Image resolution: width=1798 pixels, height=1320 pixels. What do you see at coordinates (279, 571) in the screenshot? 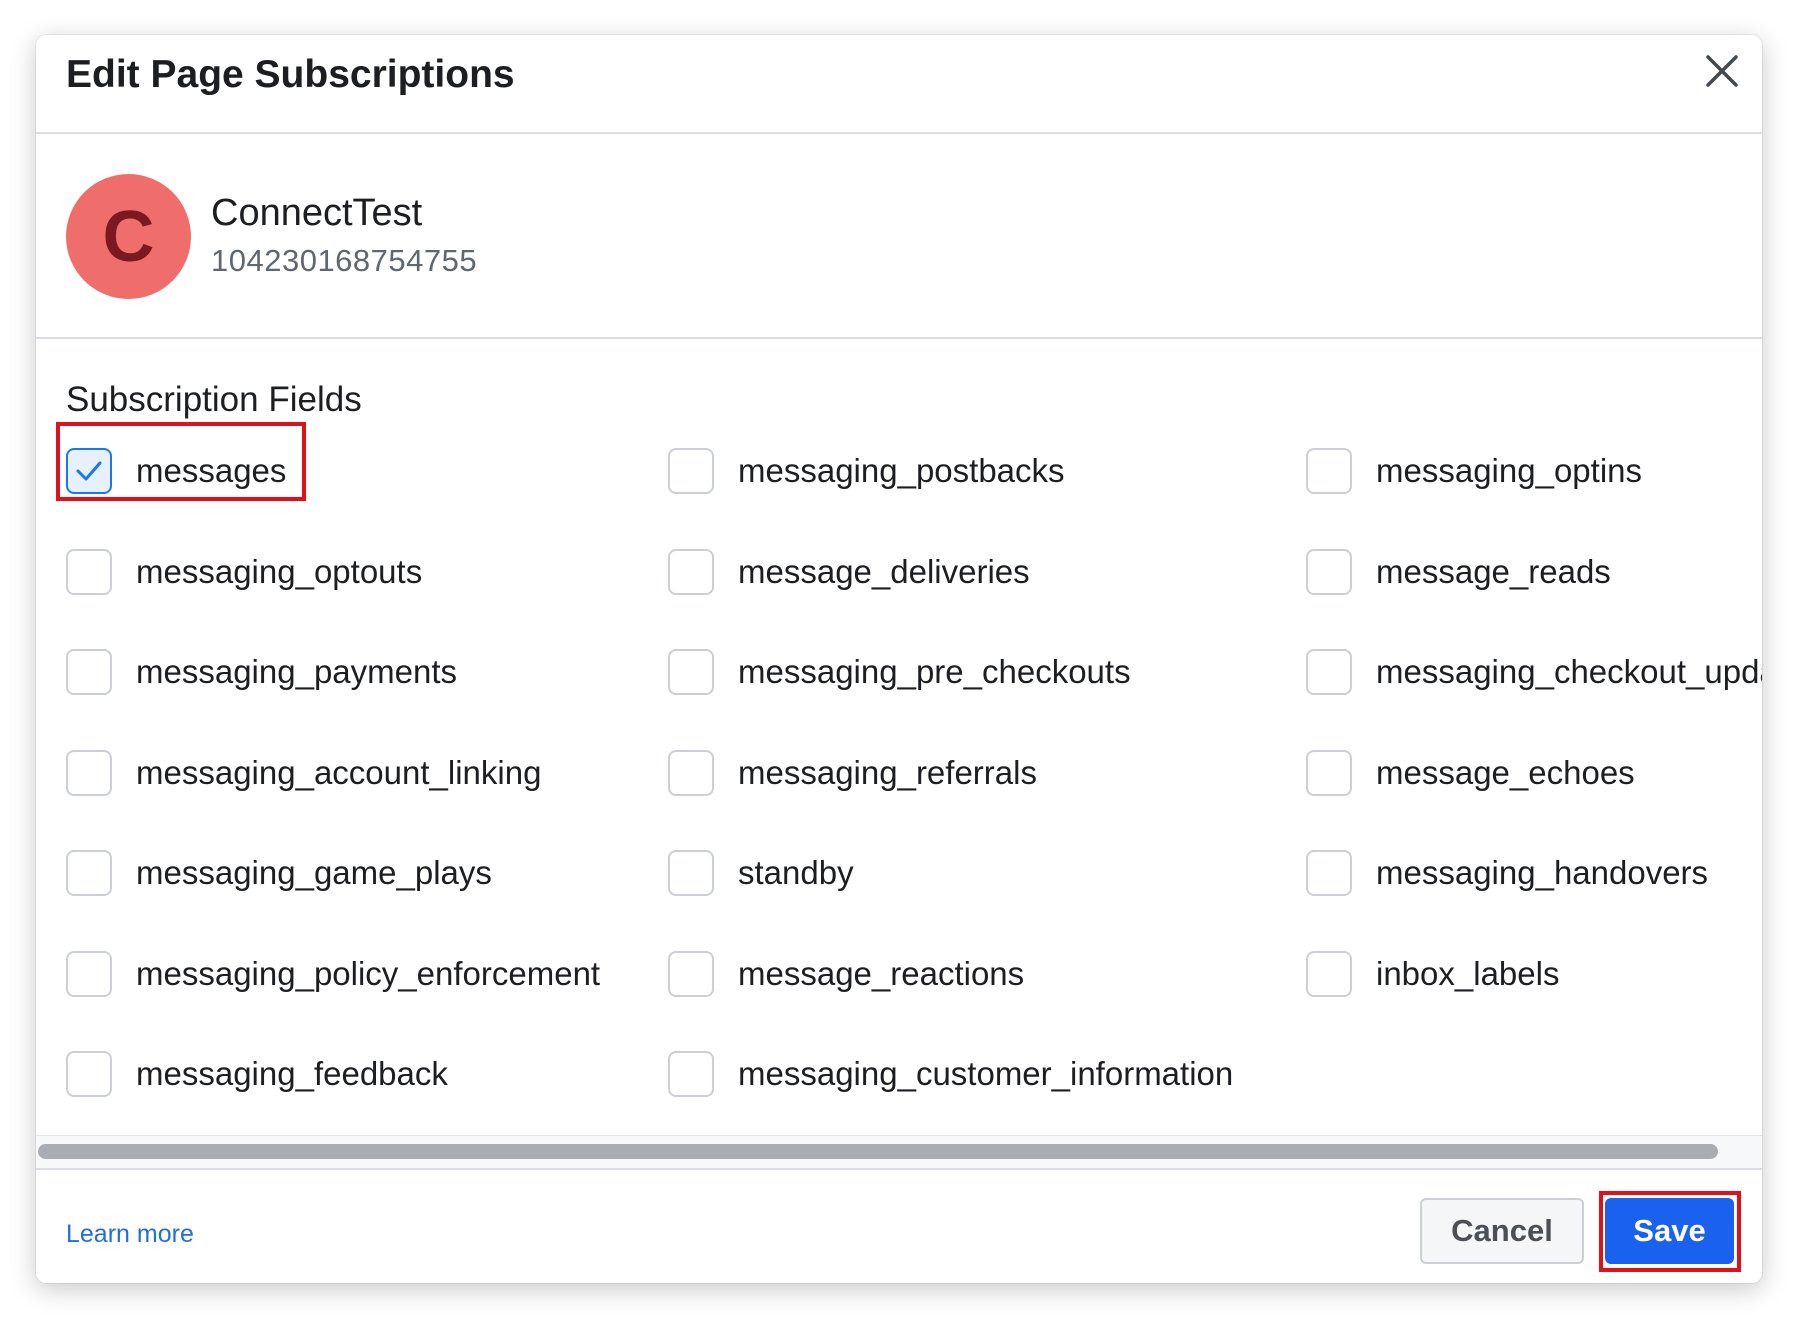
I see `subscription-field-label: messaging_optouts` at bounding box center [279, 571].